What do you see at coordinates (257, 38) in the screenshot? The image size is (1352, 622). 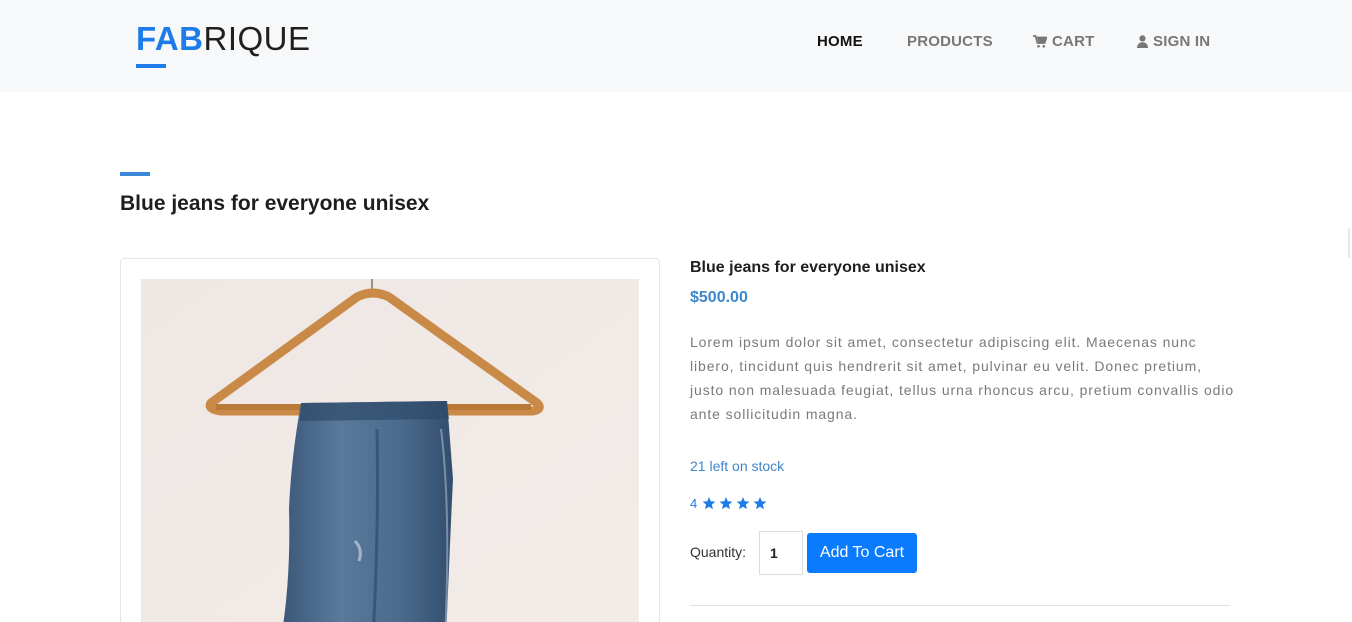 I see `brand-logo-part2: RIQUE` at bounding box center [257, 38].